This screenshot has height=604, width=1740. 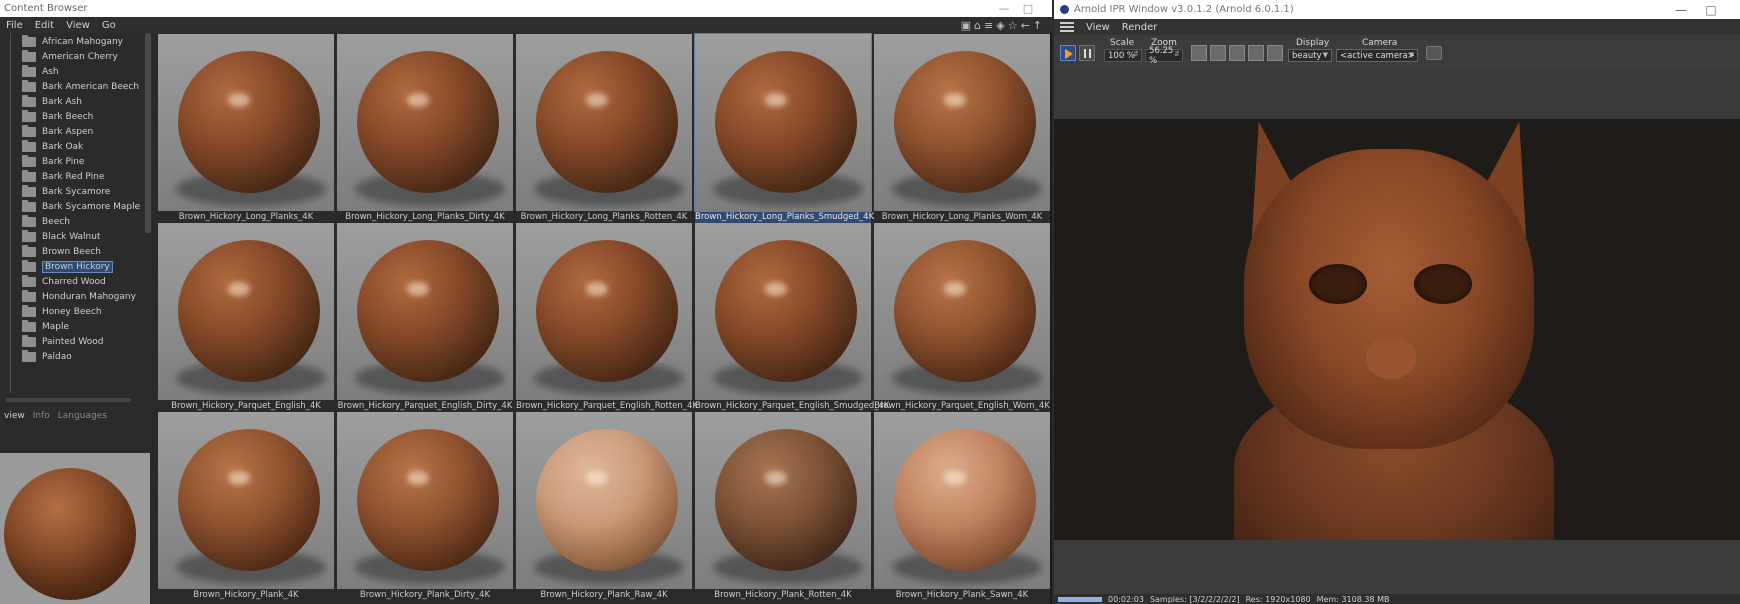 What do you see at coordinates (1000, 25) in the screenshot?
I see `cube-icon: ◈` at bounding box center [1000, 25].